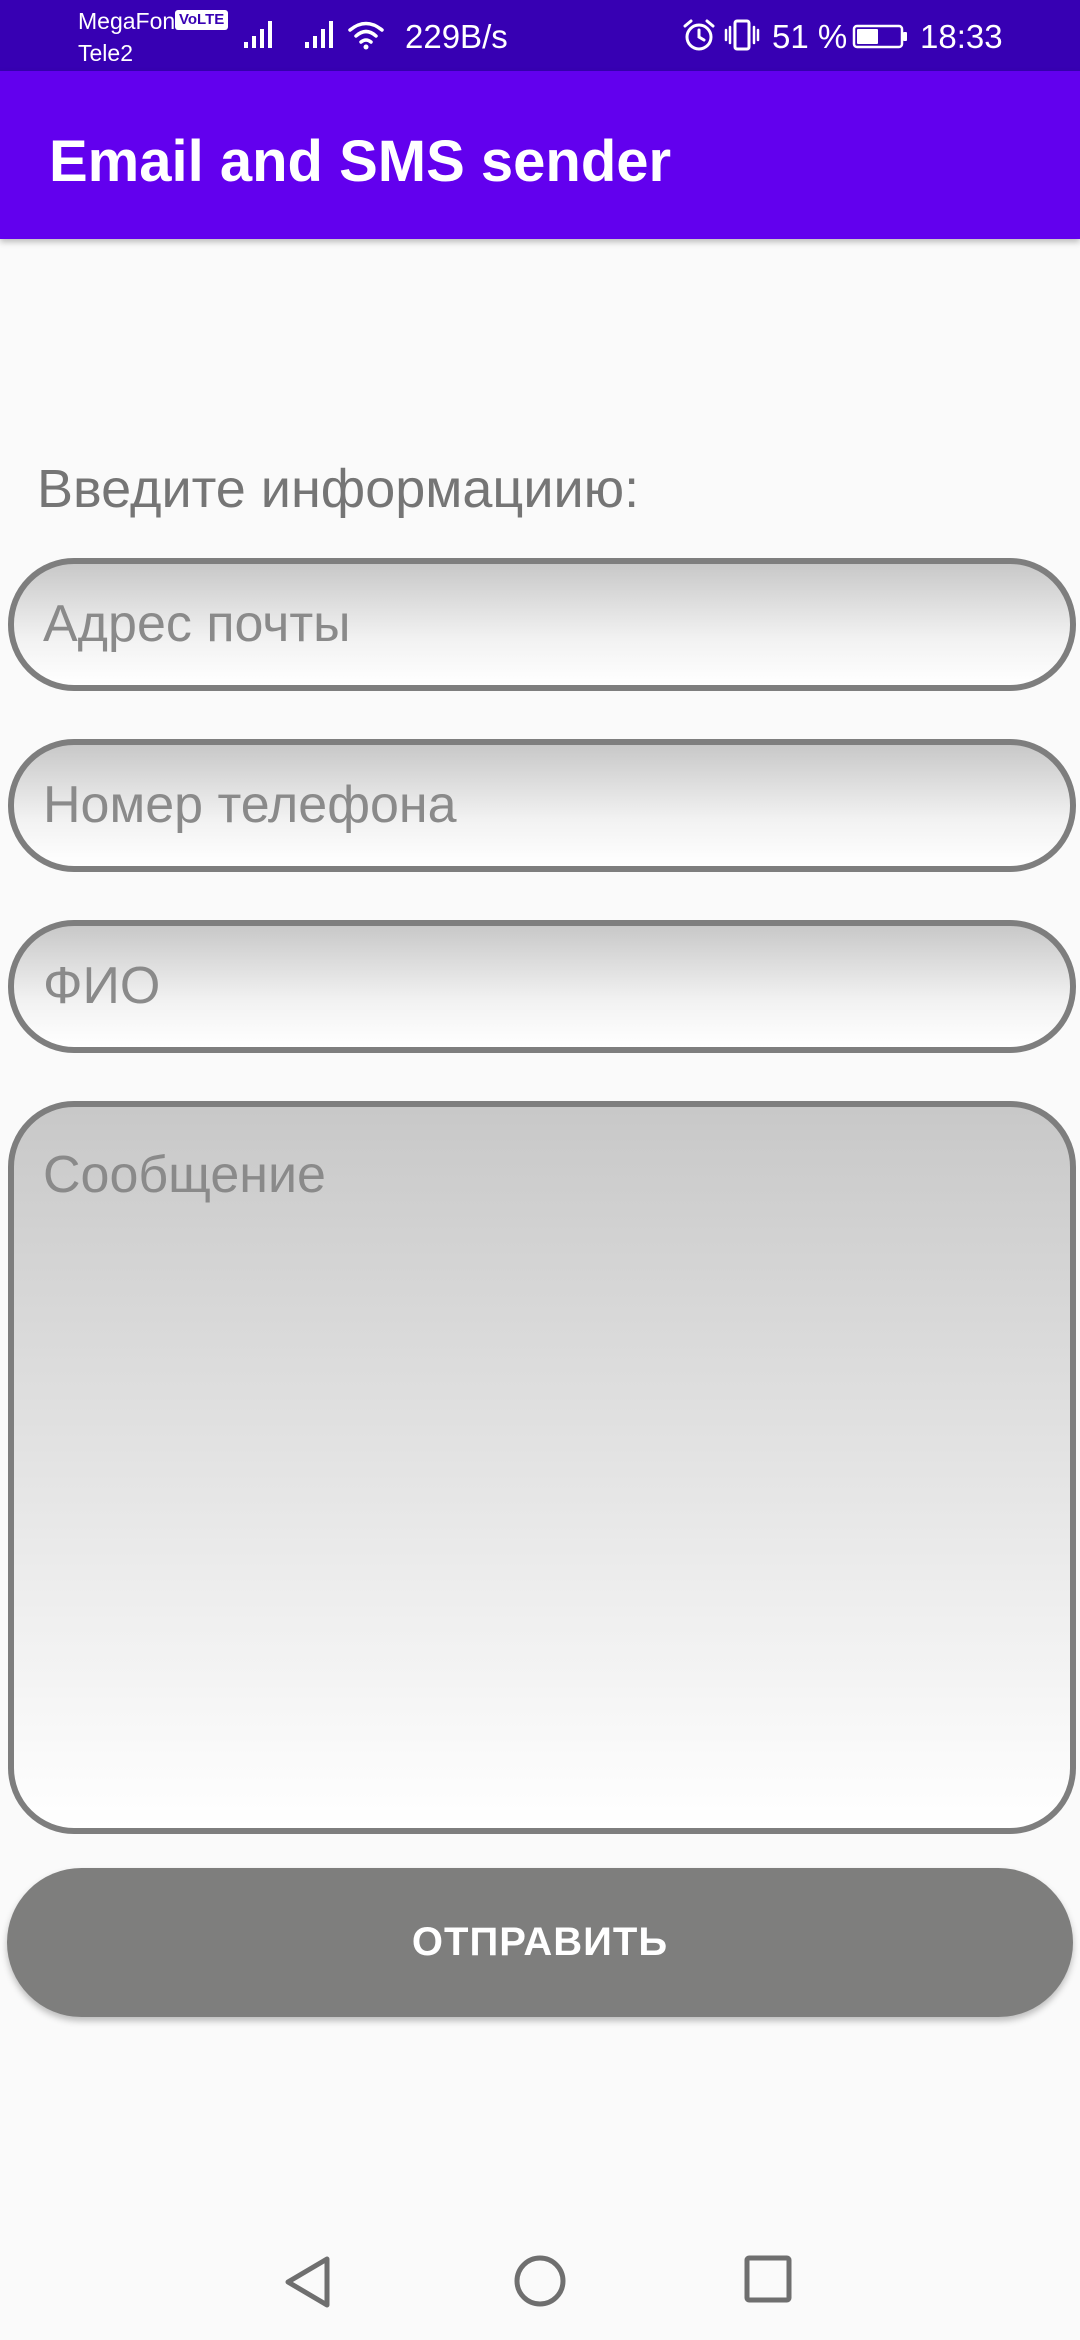 This screenshot has width=1080, height=2340. Describe the element at coordinates (202, 20) in the screenshot. I see `volte-badge: VoLTE` at that location.